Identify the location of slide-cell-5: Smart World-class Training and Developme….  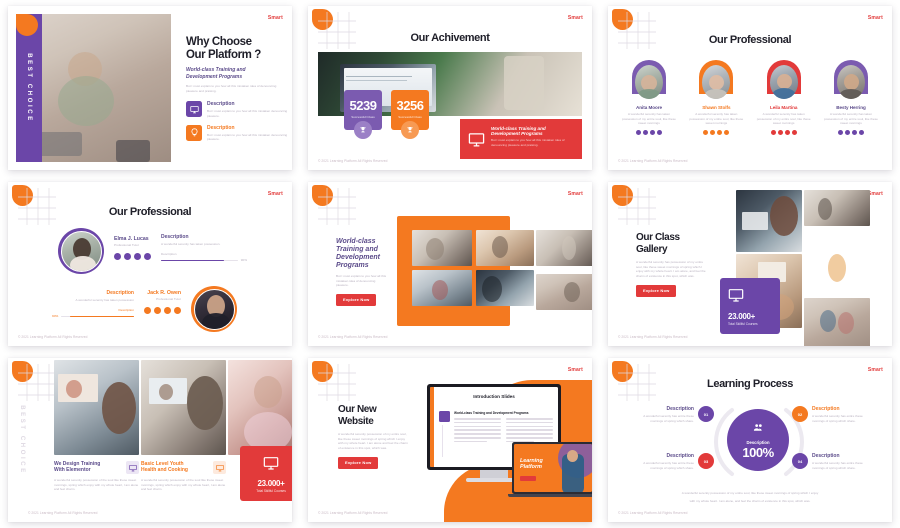
(450, 264).